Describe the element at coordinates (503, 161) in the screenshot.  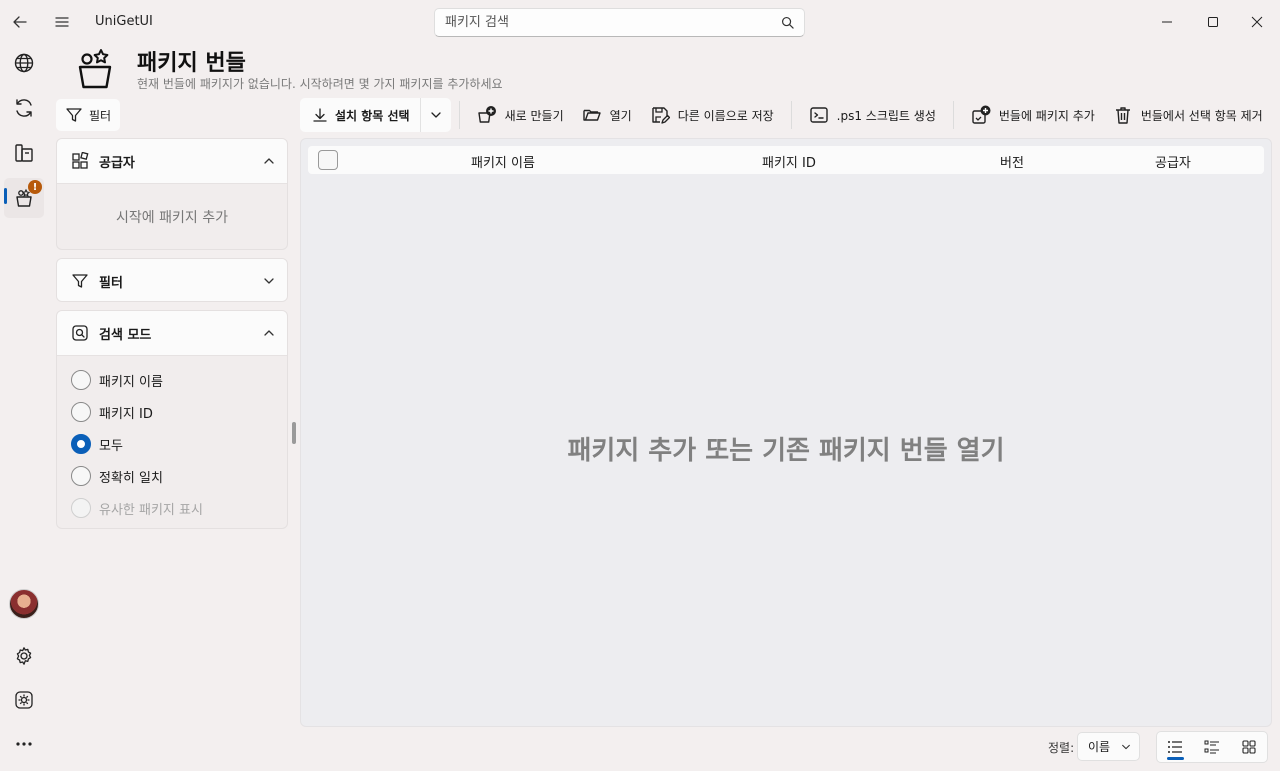
I see `column-header-name: 패키지 이름` at that location.